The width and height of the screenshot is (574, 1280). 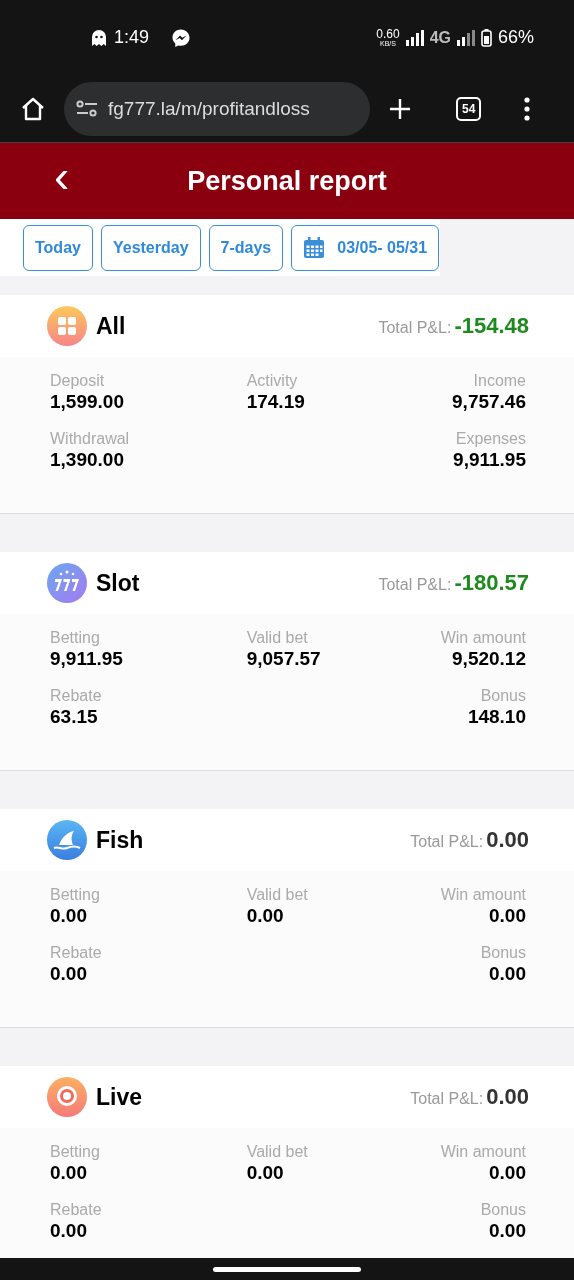 I want to click on stat-value: 148.10, so click(x=496, y=717).